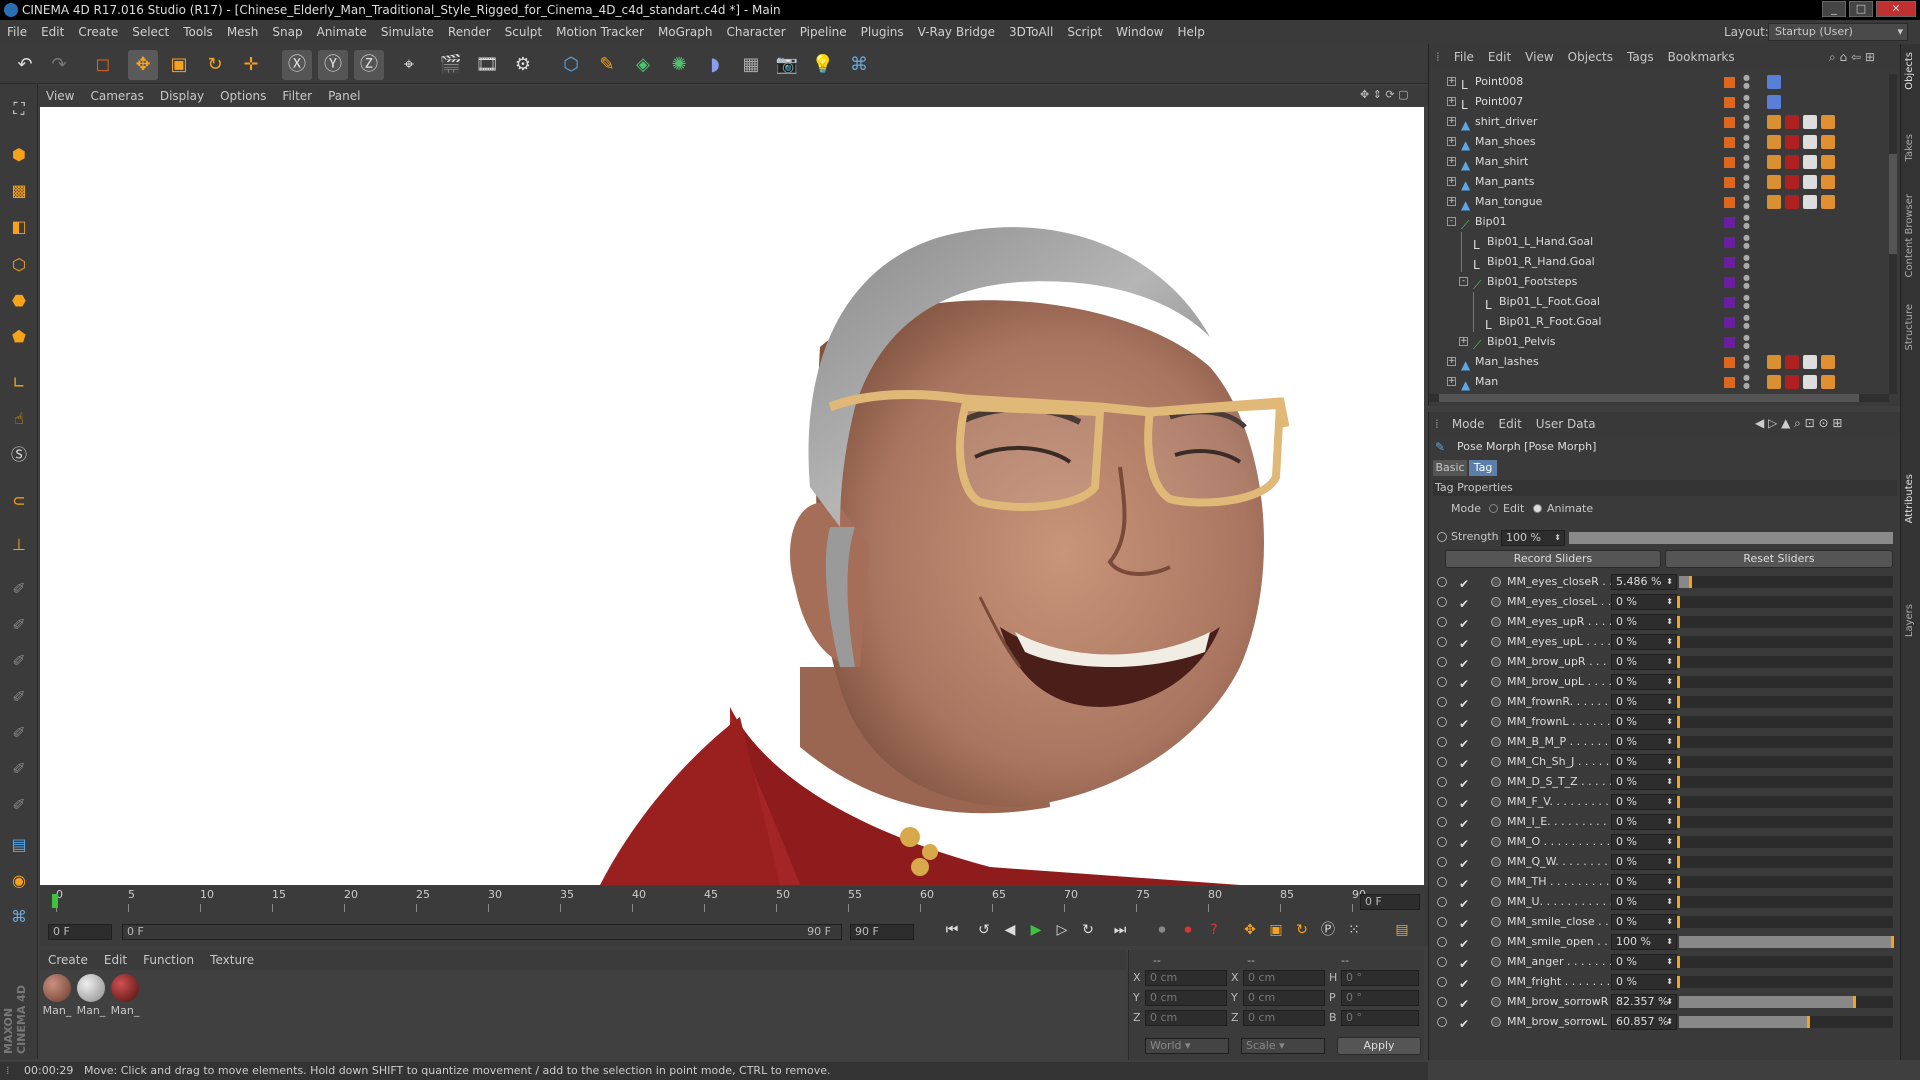 The image size is (1920, 1080). What do you see at coordinates (1031, 32) in the screenshot?
I see `menu-3dtoall: 3DToAll` at bounding box center [1031, 32].